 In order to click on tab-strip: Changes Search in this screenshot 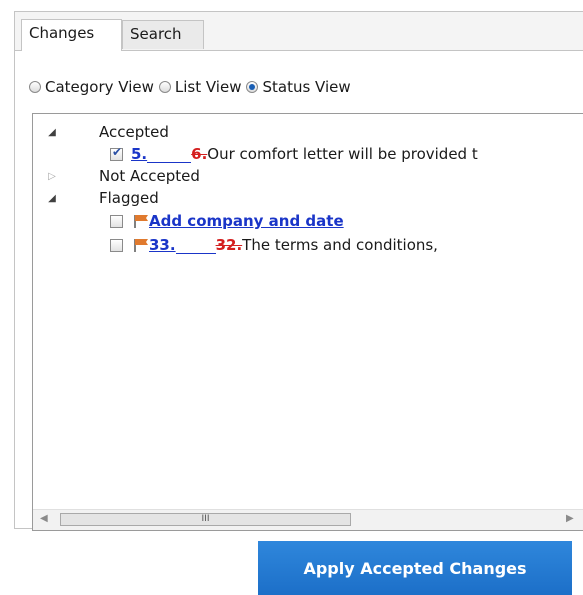, I will do `click(299, 31)`.